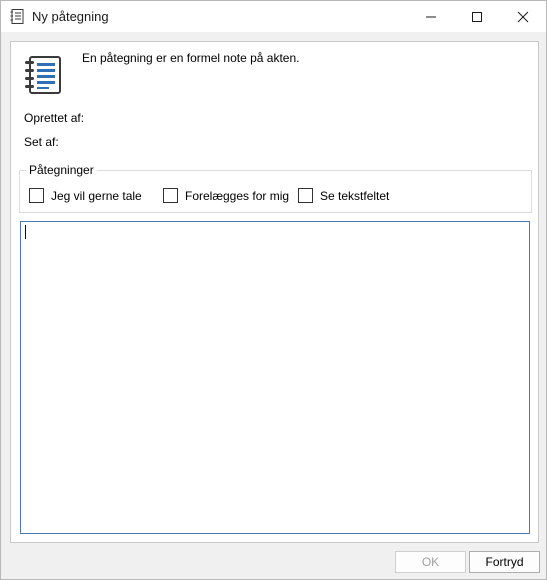  What do you see at coordinates (61, 170) in the screenshot?
I see `annotations-legend: Påtegninger` at bounding box center [61, 170].